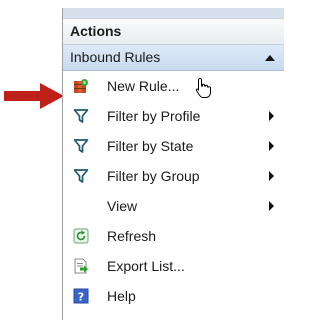 The image size is (320, 320). What do you see at coordinates (81, 86) in the screenshot?
I see `new-rule-icon` at bounding box center [81, 86].